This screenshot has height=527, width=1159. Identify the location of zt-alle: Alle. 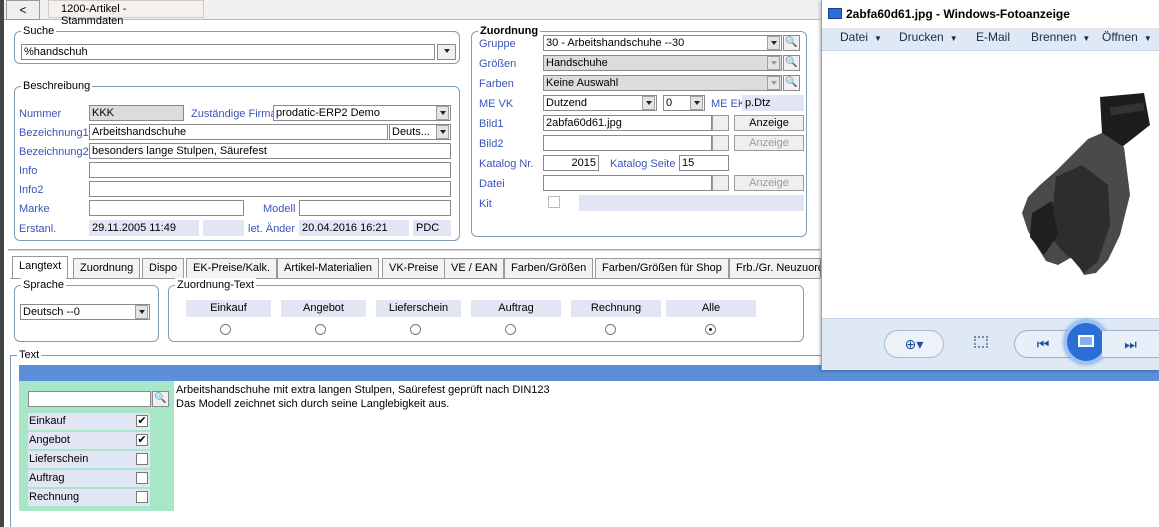
(711, 308).